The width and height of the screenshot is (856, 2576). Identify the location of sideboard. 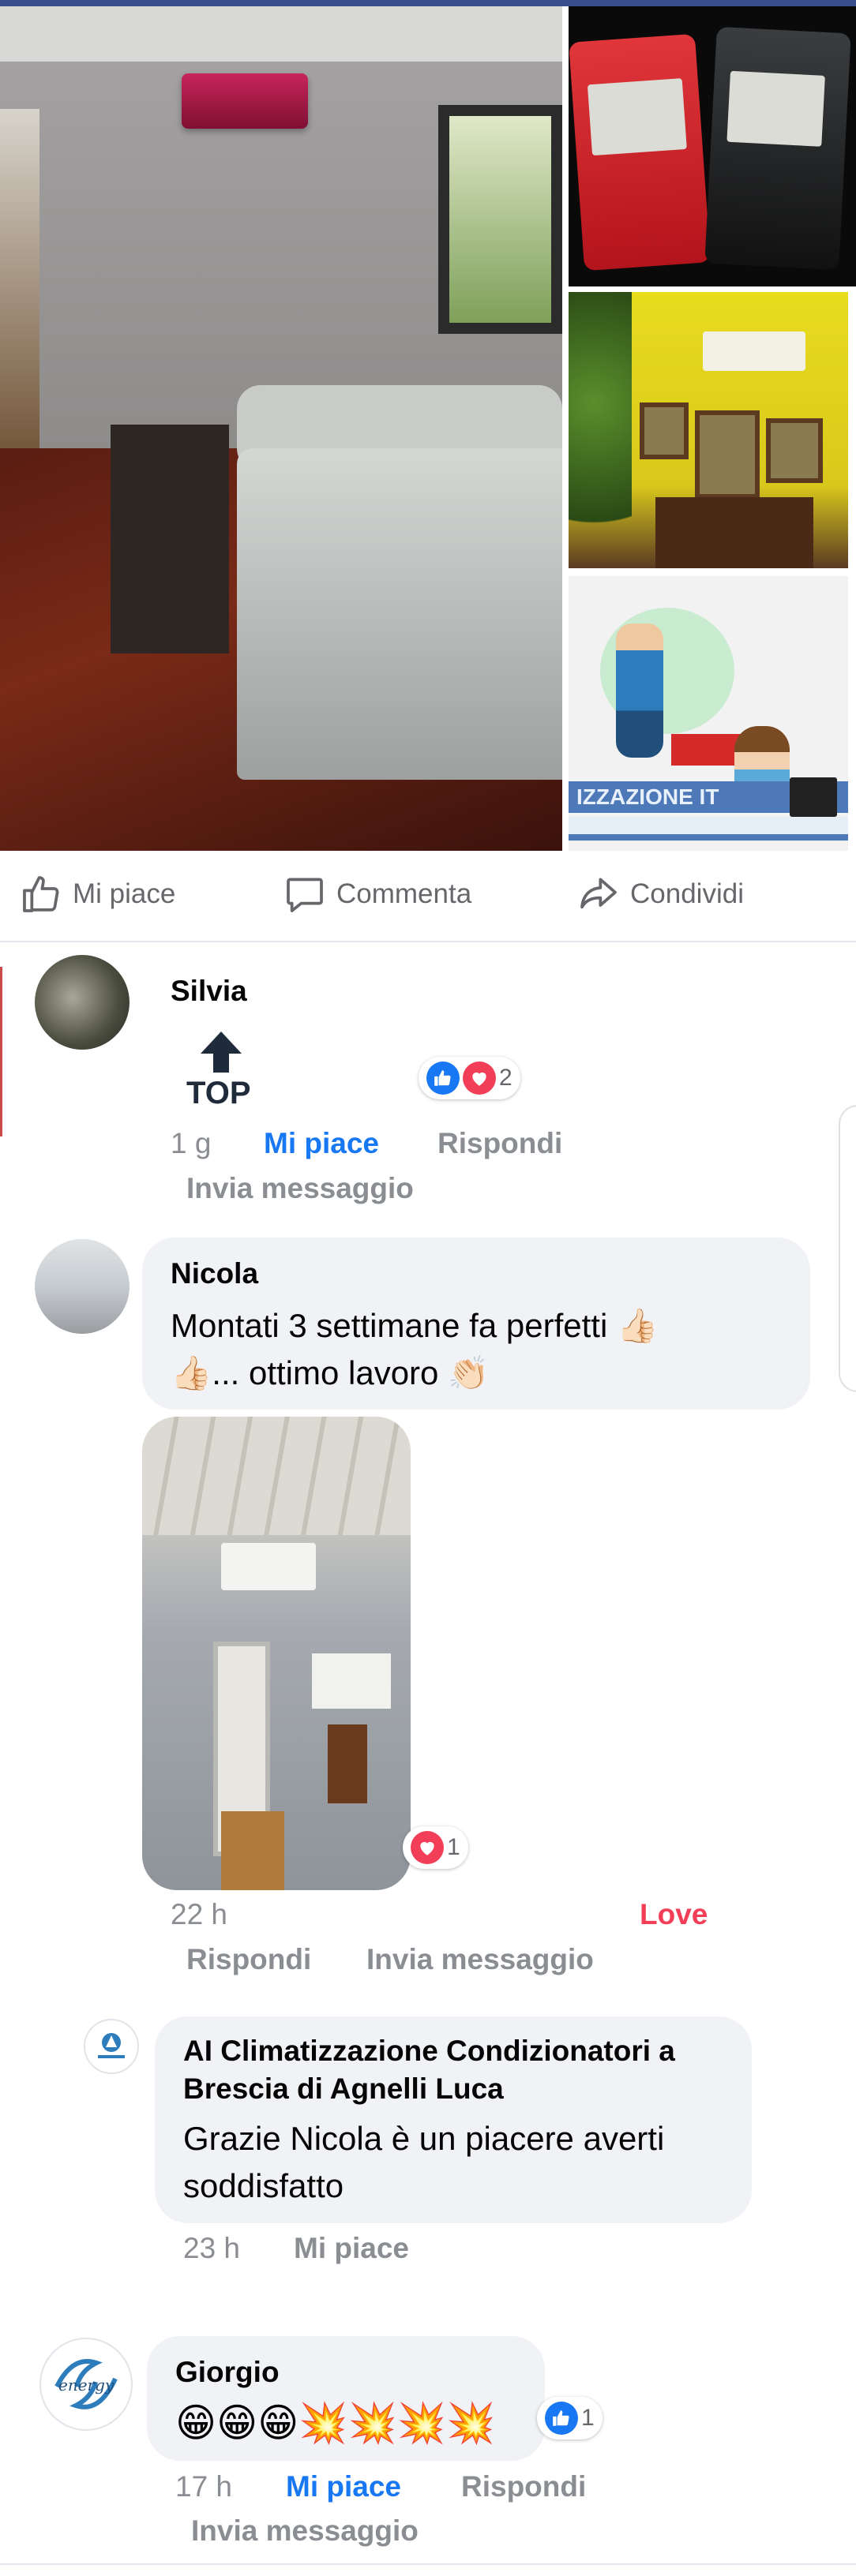
(734, 532).